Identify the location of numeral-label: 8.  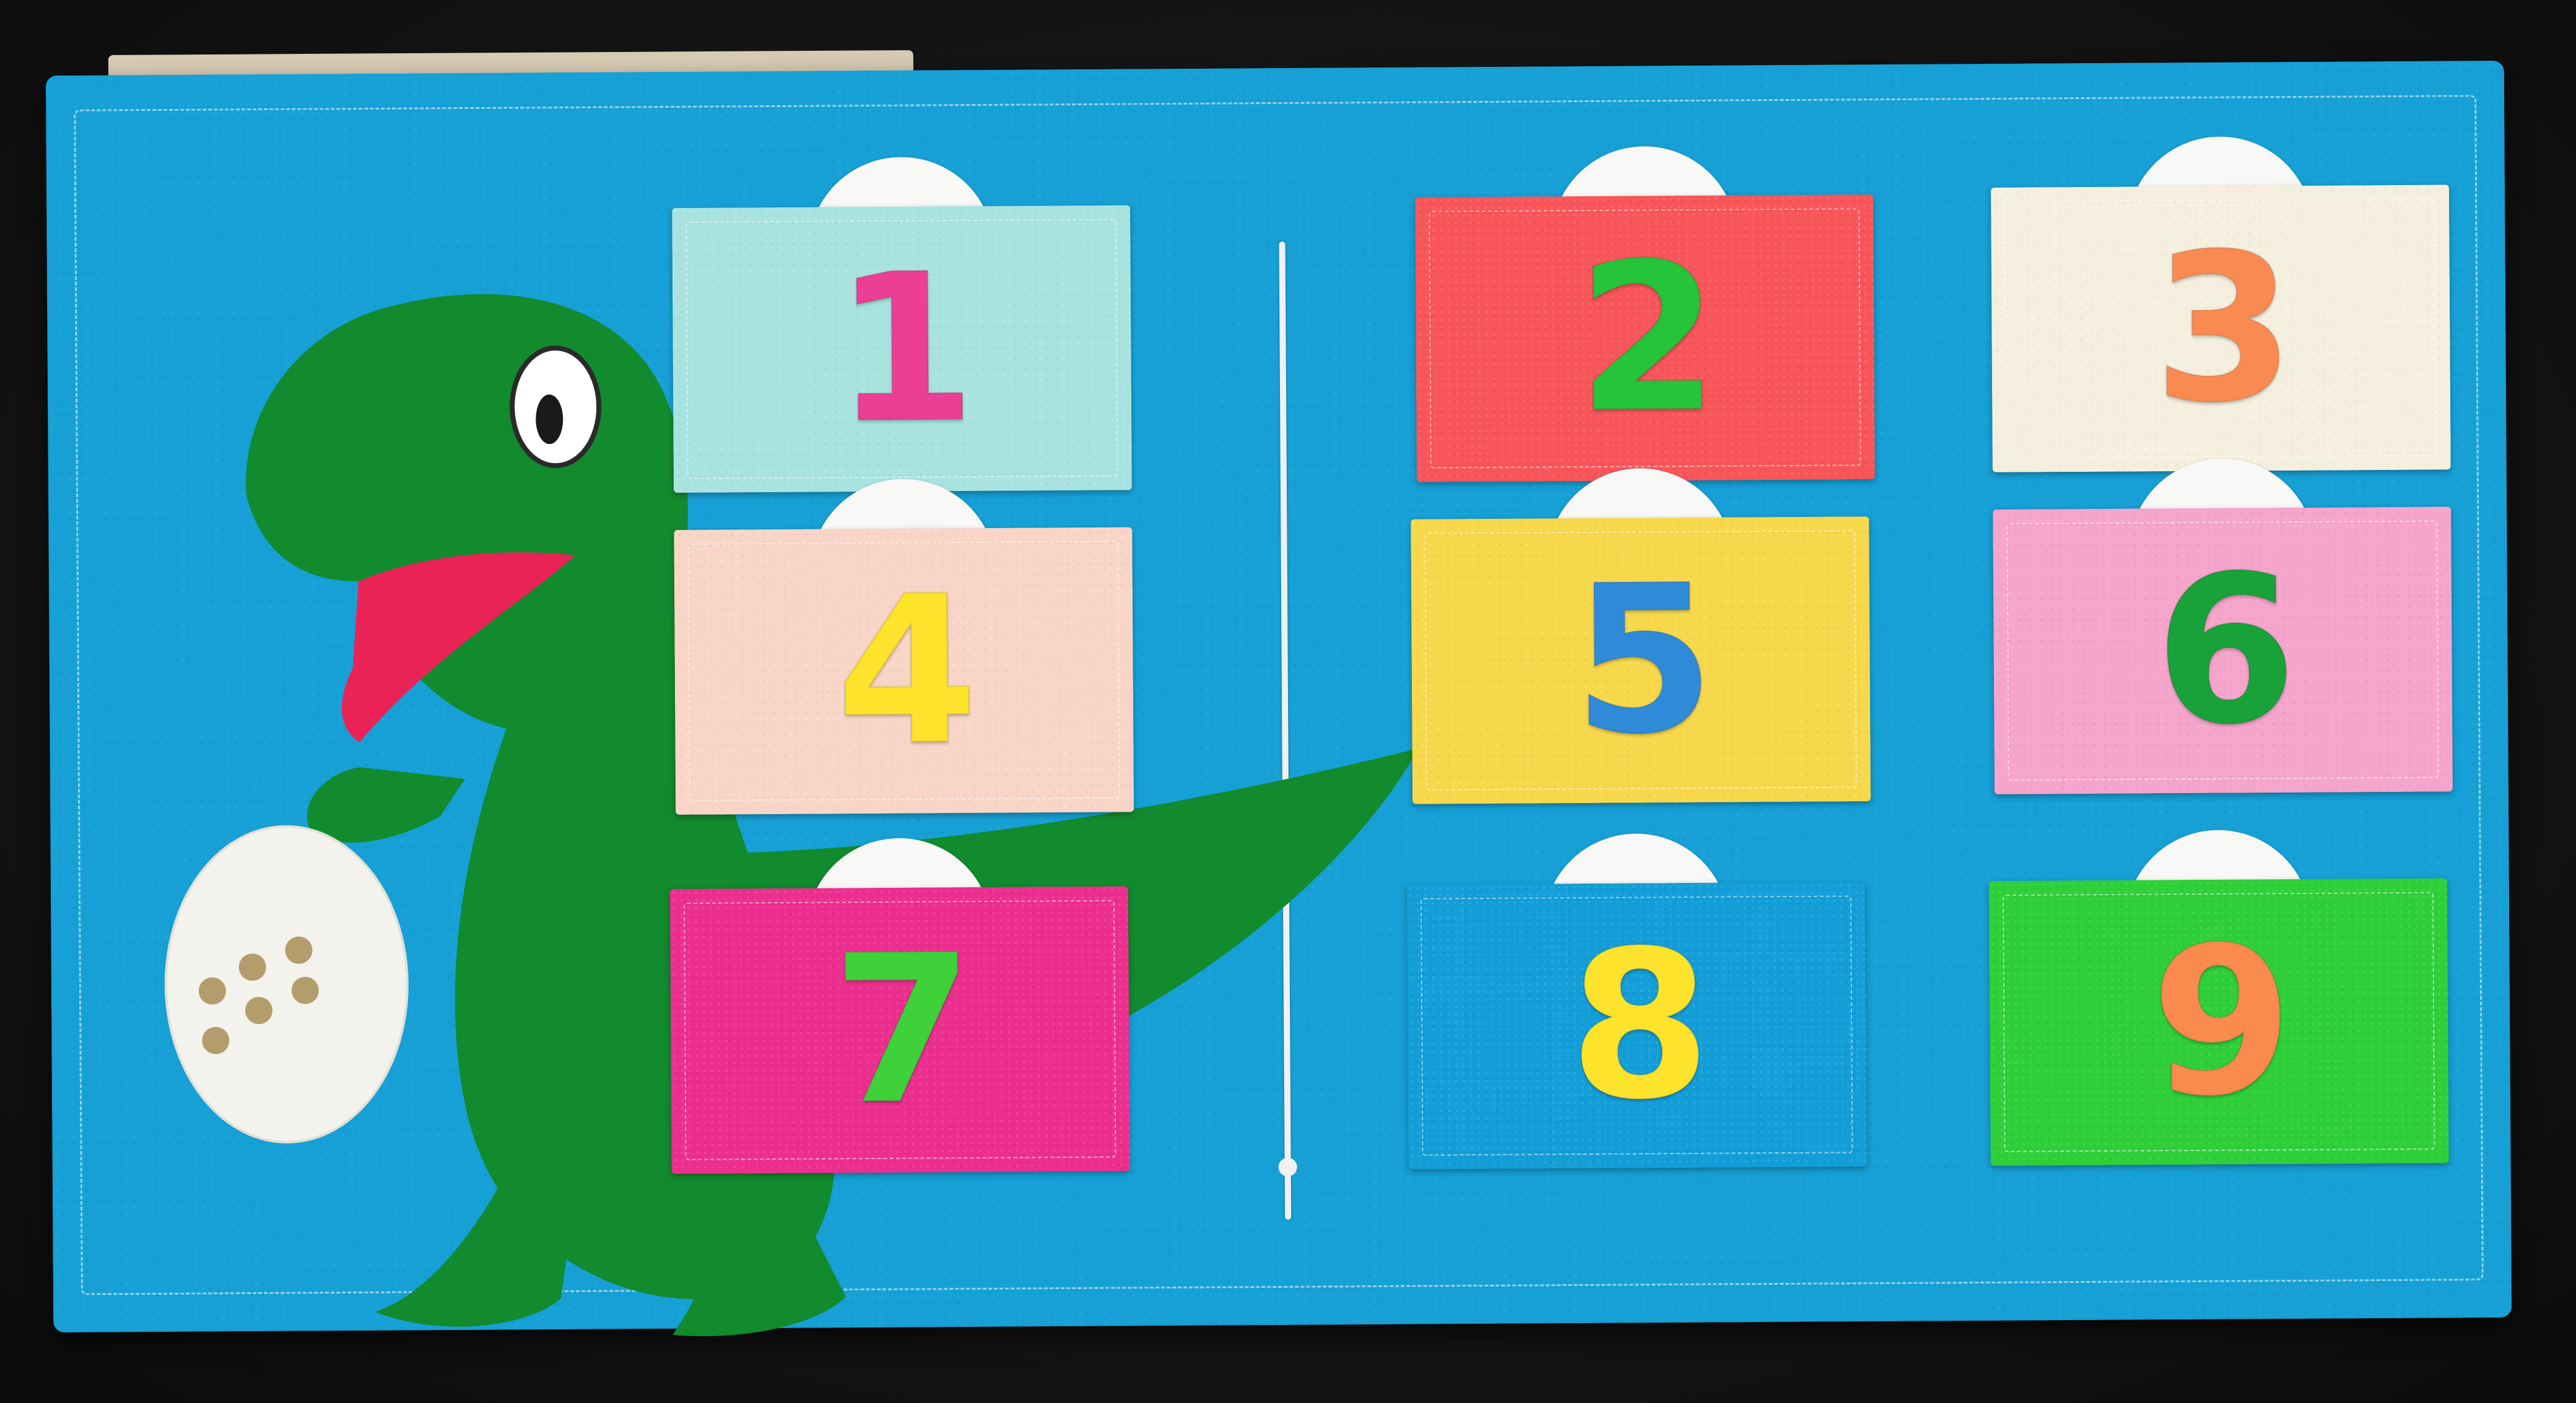
(1637, 1025).